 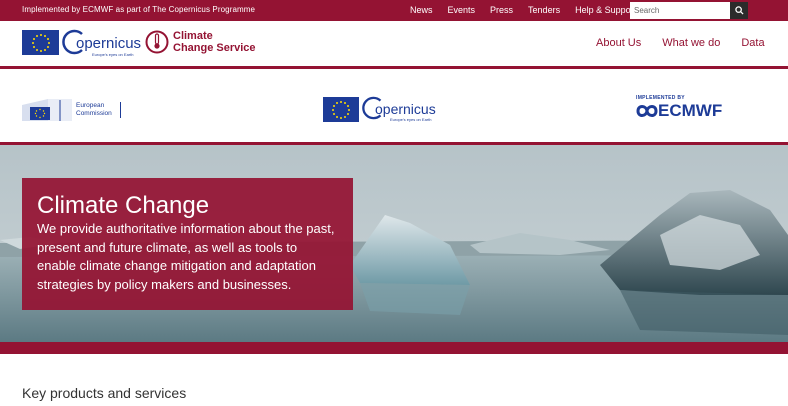 What do you see at coordinates (501, 10) in the screenshot?
I see `top-nav-press: Press` at bounding box center [501, 10].